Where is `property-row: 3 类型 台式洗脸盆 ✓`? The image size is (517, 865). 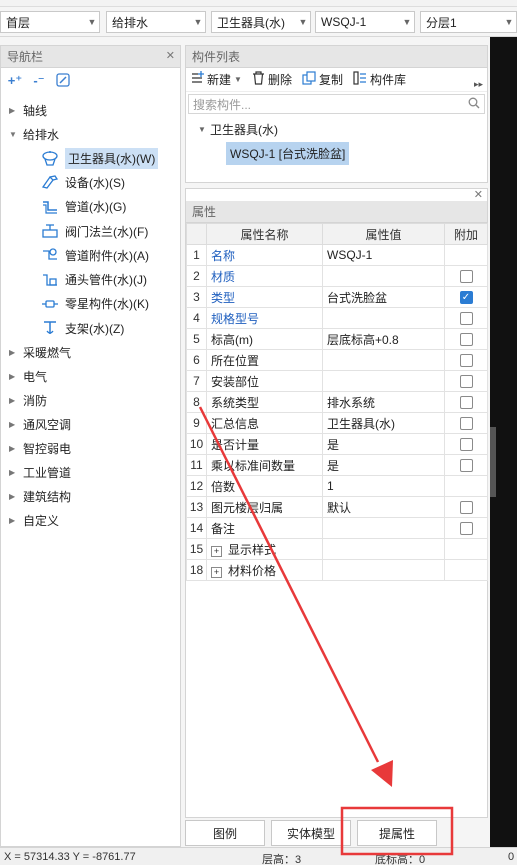 property-row: 3 类型 台式洗脸盆 ✓ is located at coordinates (337, 297).